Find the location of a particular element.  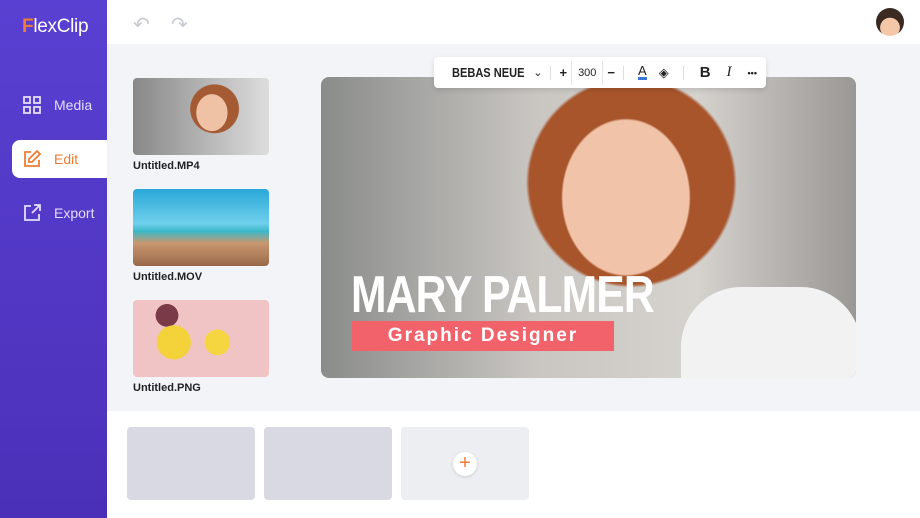

sidebar-item-label: Media is located at coordinates (73, 105).